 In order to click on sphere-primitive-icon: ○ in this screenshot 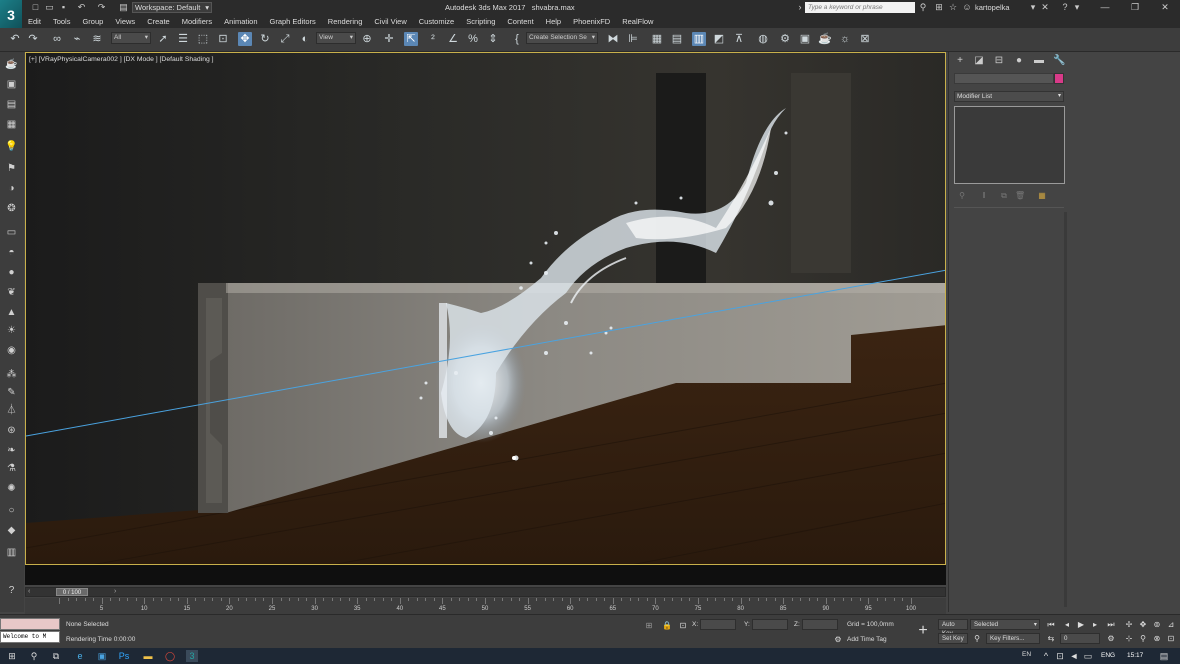, I will do `click(11, 511)`.